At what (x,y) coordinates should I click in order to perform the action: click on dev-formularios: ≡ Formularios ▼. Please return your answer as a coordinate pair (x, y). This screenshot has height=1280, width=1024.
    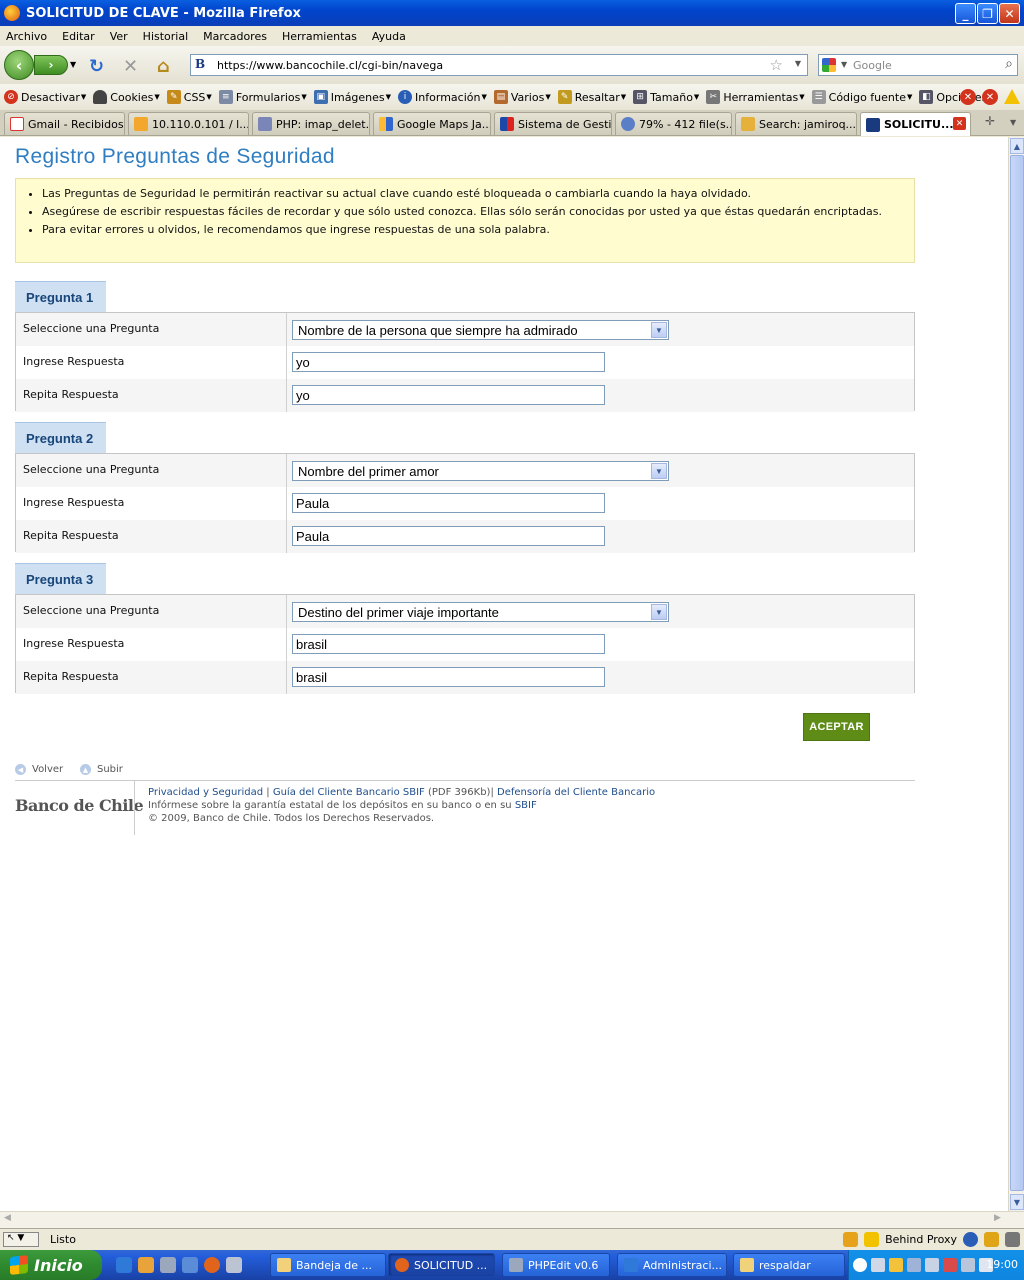
    Looking at the image, I should click on (262, 97).